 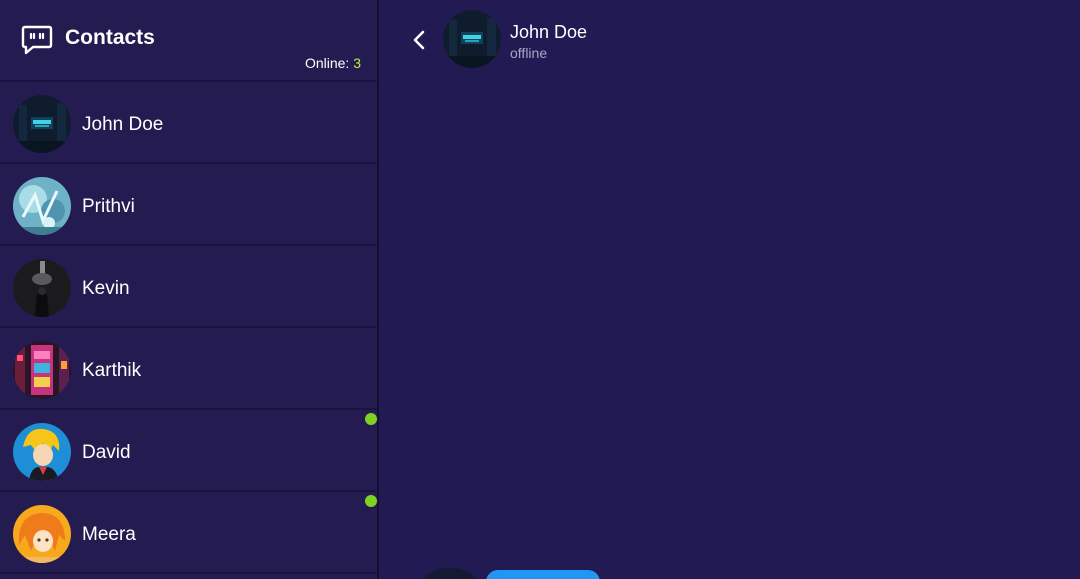 What do you see at coordinates (110, 37) in the screenshot?
I see `sidebar-title: Contacts` at bounding box center [110, 37].